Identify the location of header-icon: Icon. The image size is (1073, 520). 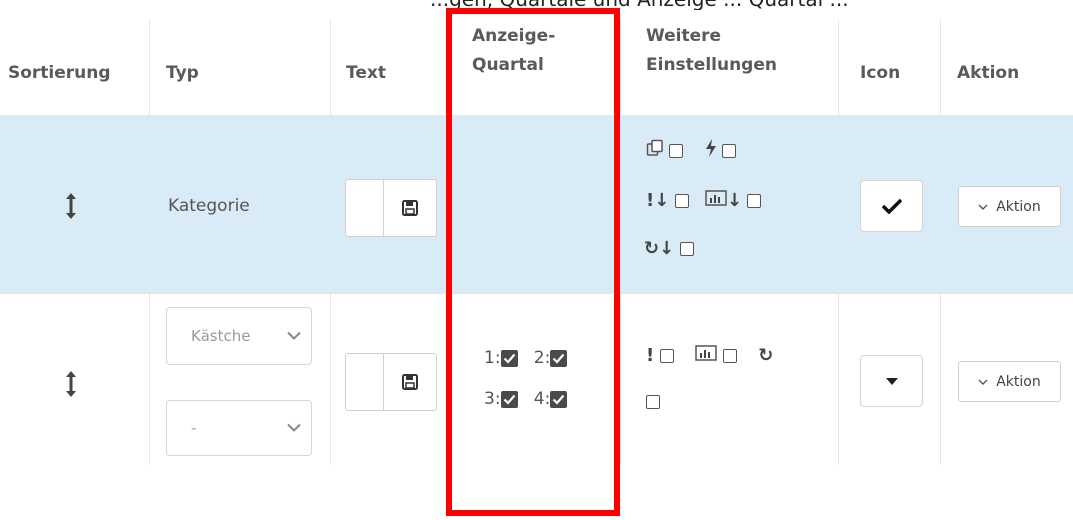
(880, 73).